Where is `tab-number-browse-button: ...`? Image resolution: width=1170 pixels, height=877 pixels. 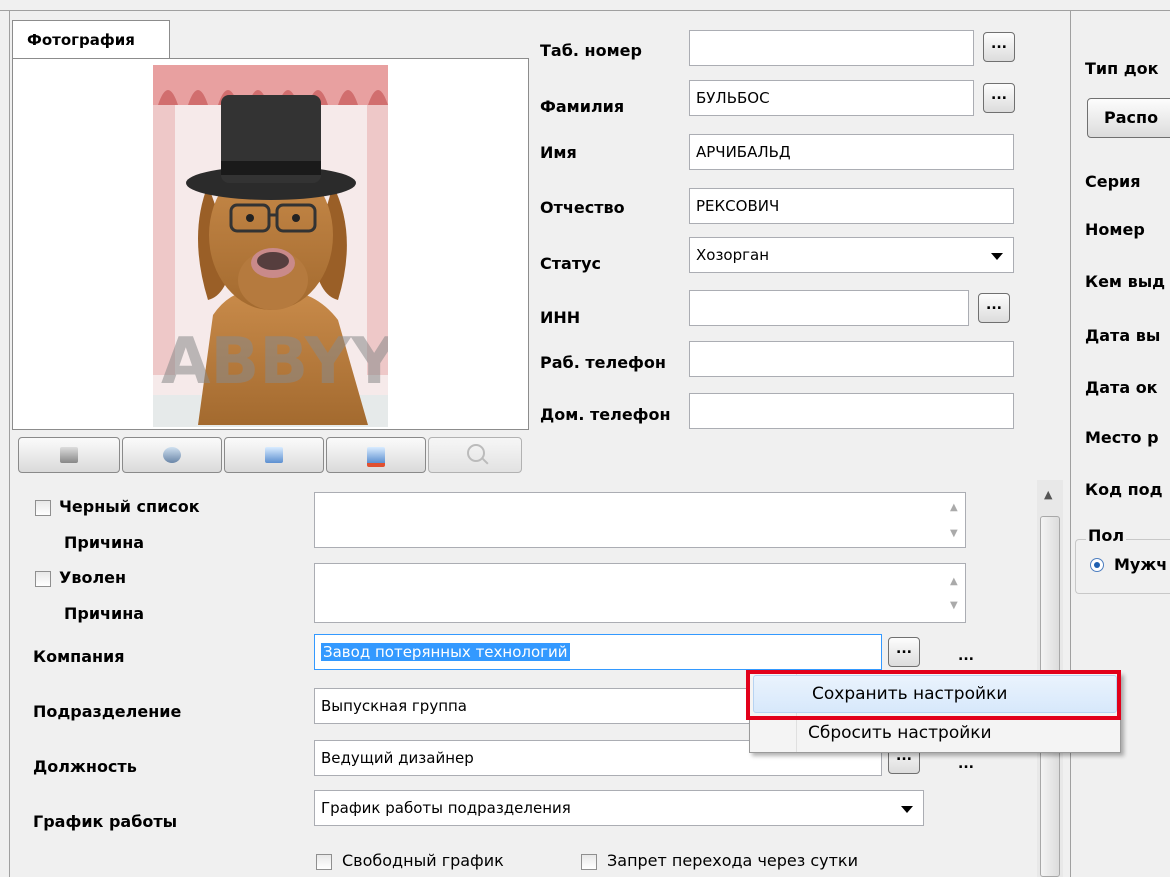
tab-number-browse-button: ... is located at coordinates (999, 47).